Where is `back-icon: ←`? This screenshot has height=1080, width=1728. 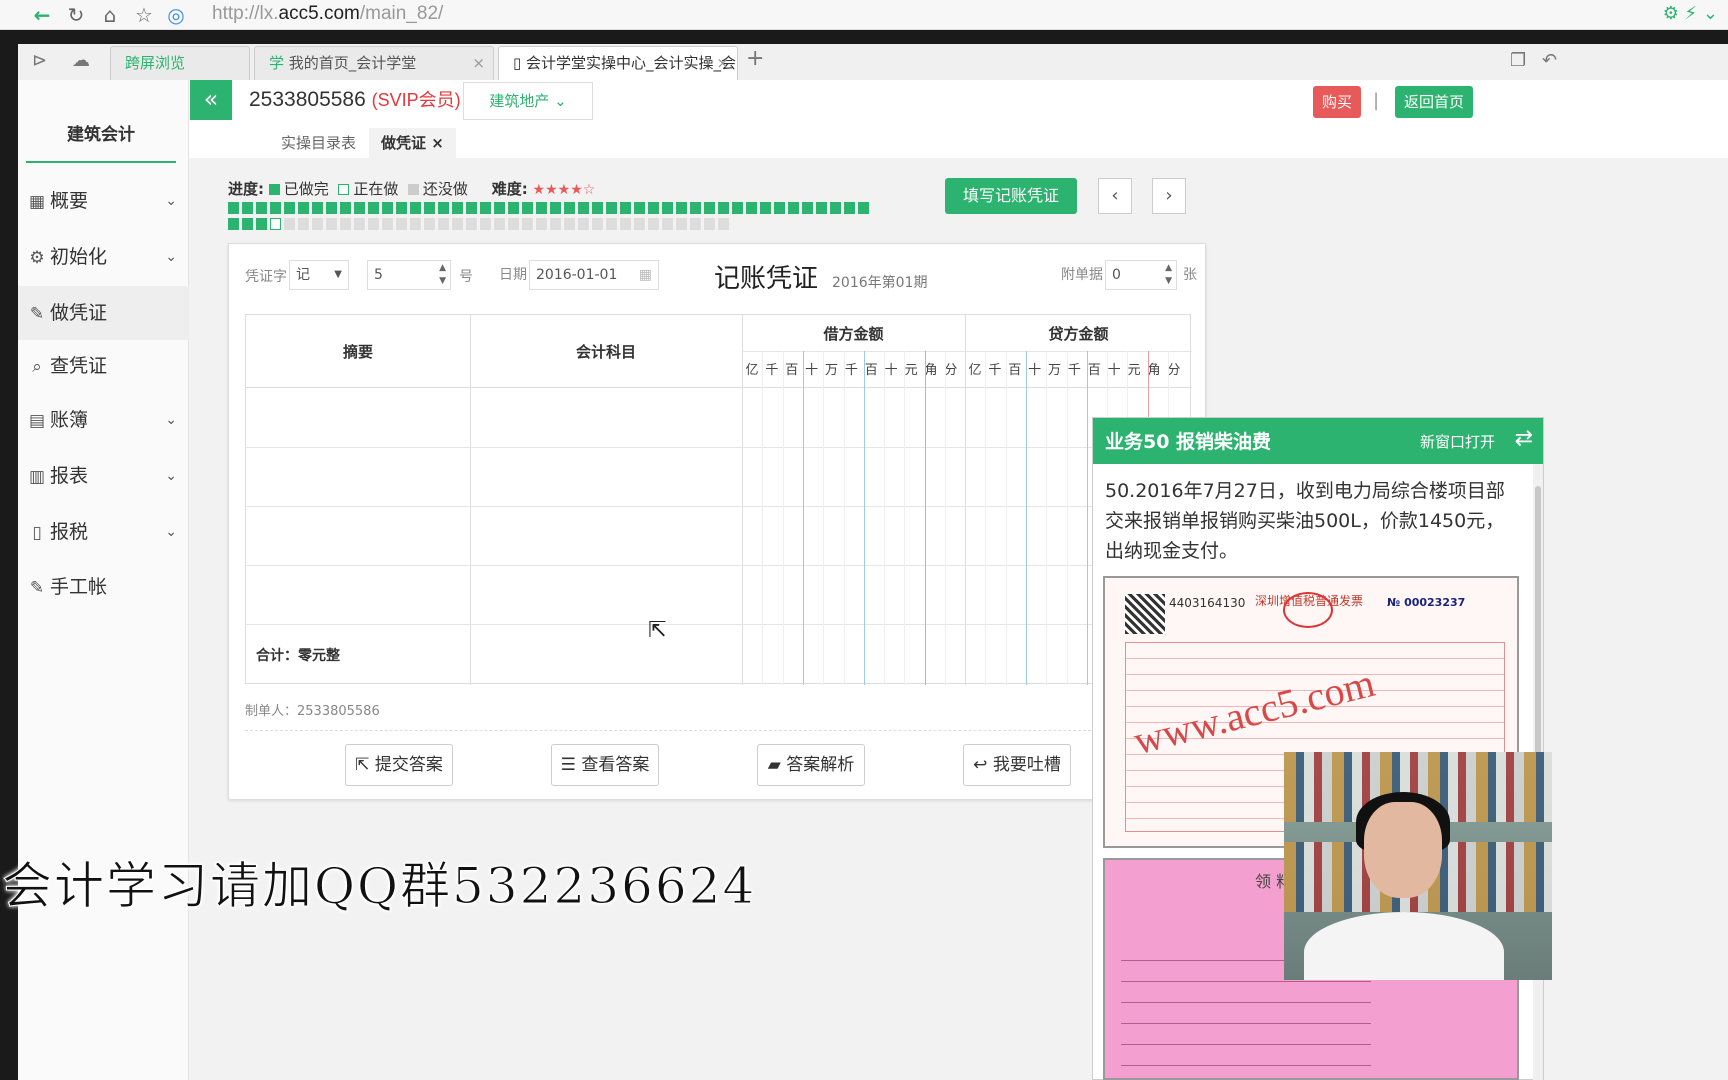 back-icon: ← is located at coordinates (42, 15).